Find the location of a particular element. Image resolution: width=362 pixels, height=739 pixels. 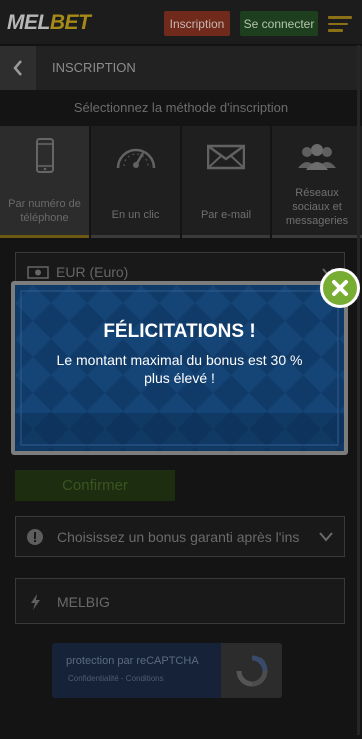

back-button is located at coordinates (18, 68).